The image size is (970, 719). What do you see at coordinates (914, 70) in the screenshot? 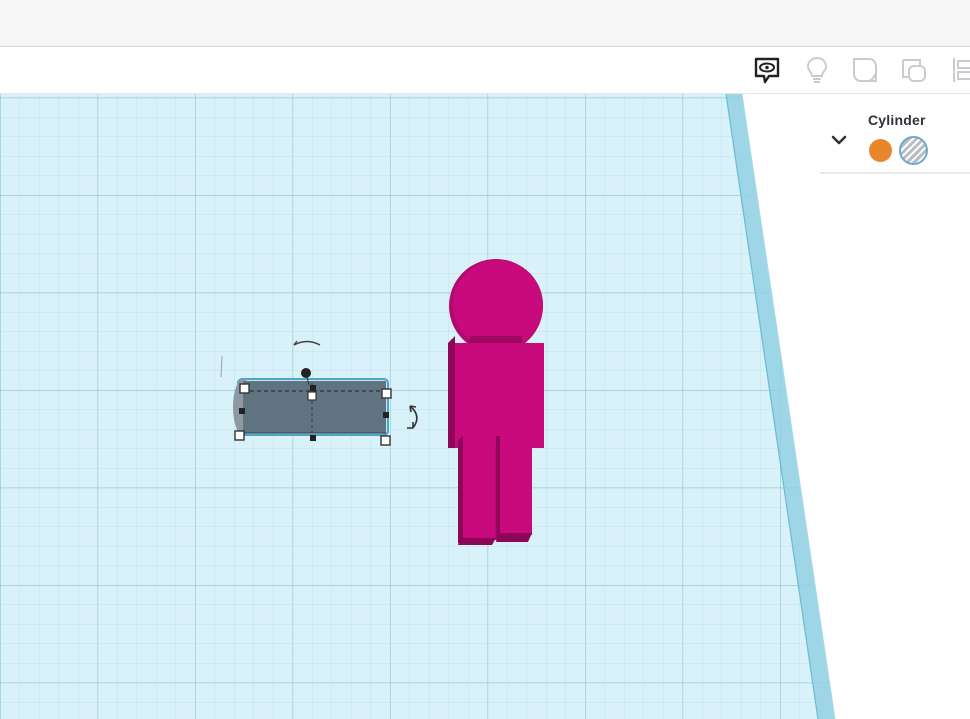
I see `duplicate-group-icon` at bounding box center [914, 70].